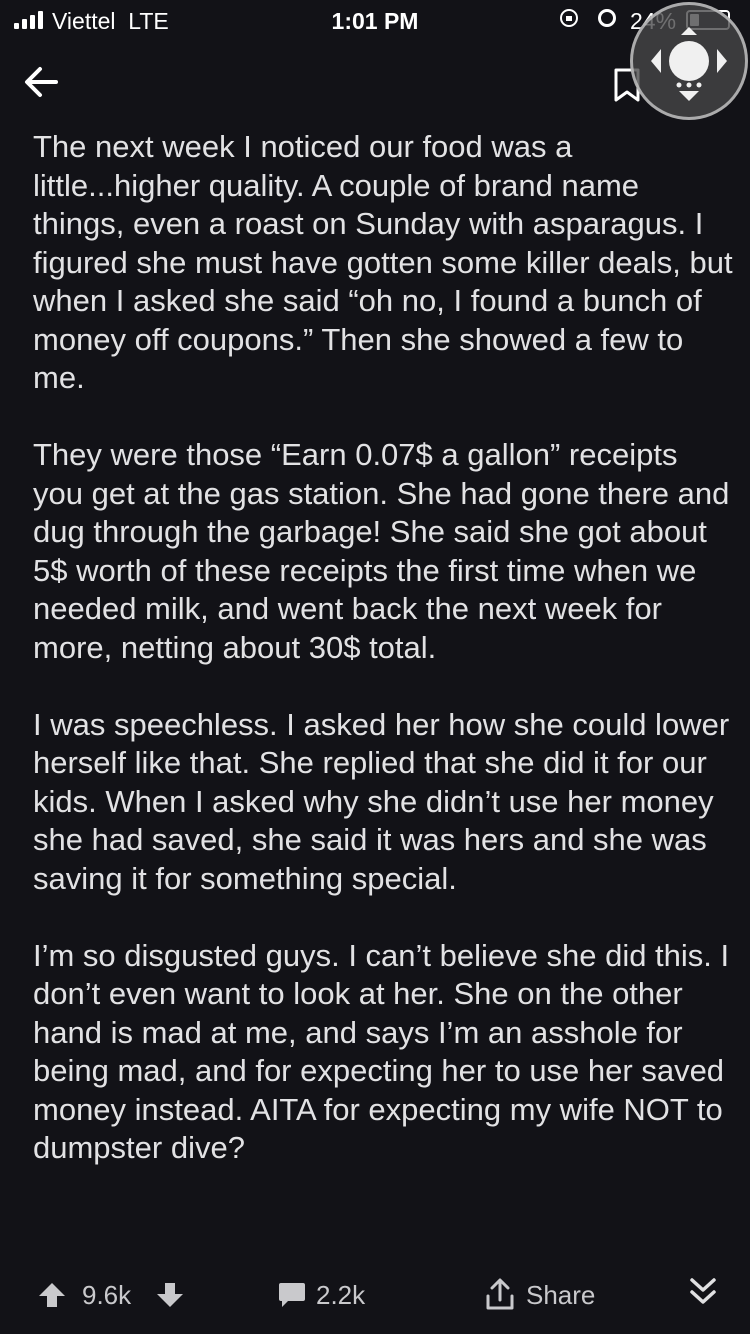 This screenshot has width=750, height=1334. I want to click on vote-count: 9.6k, so click(107, 1295).